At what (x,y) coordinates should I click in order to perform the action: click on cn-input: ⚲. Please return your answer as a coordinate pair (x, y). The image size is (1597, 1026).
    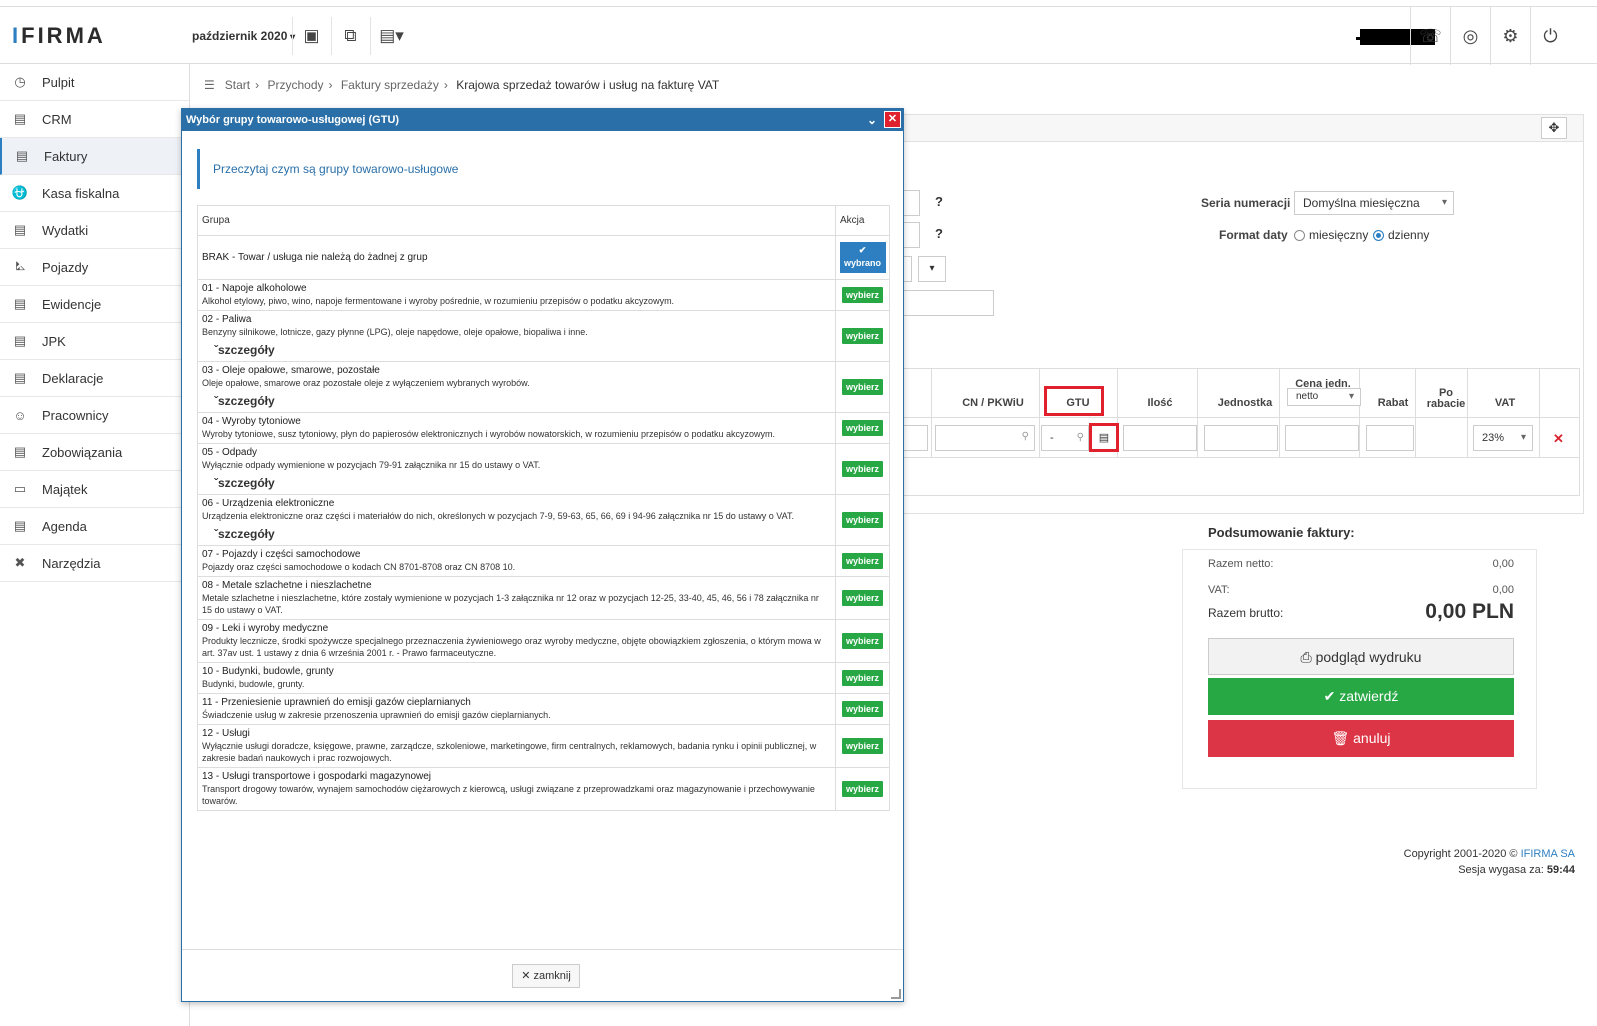
    Looking at the image, I should click on (985, 438).